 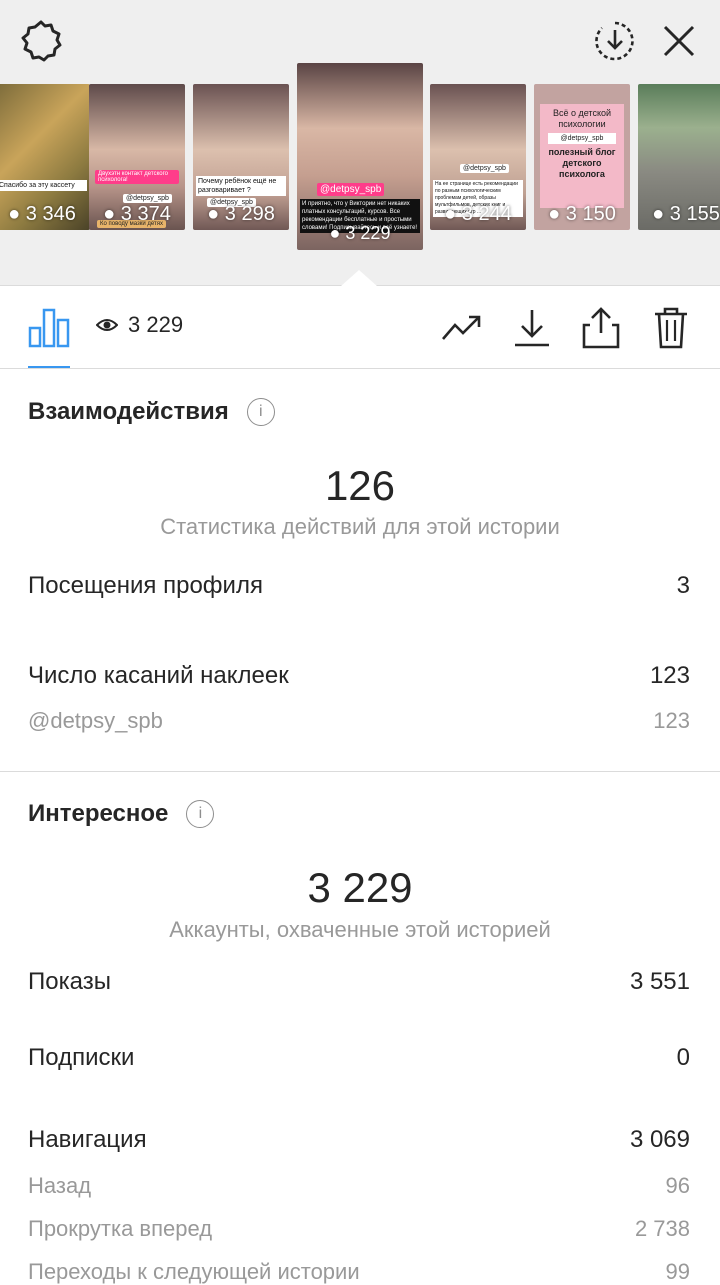 I want to click on stat-sub-label: Прокрутка вперед, so click(x=120, y=1228).